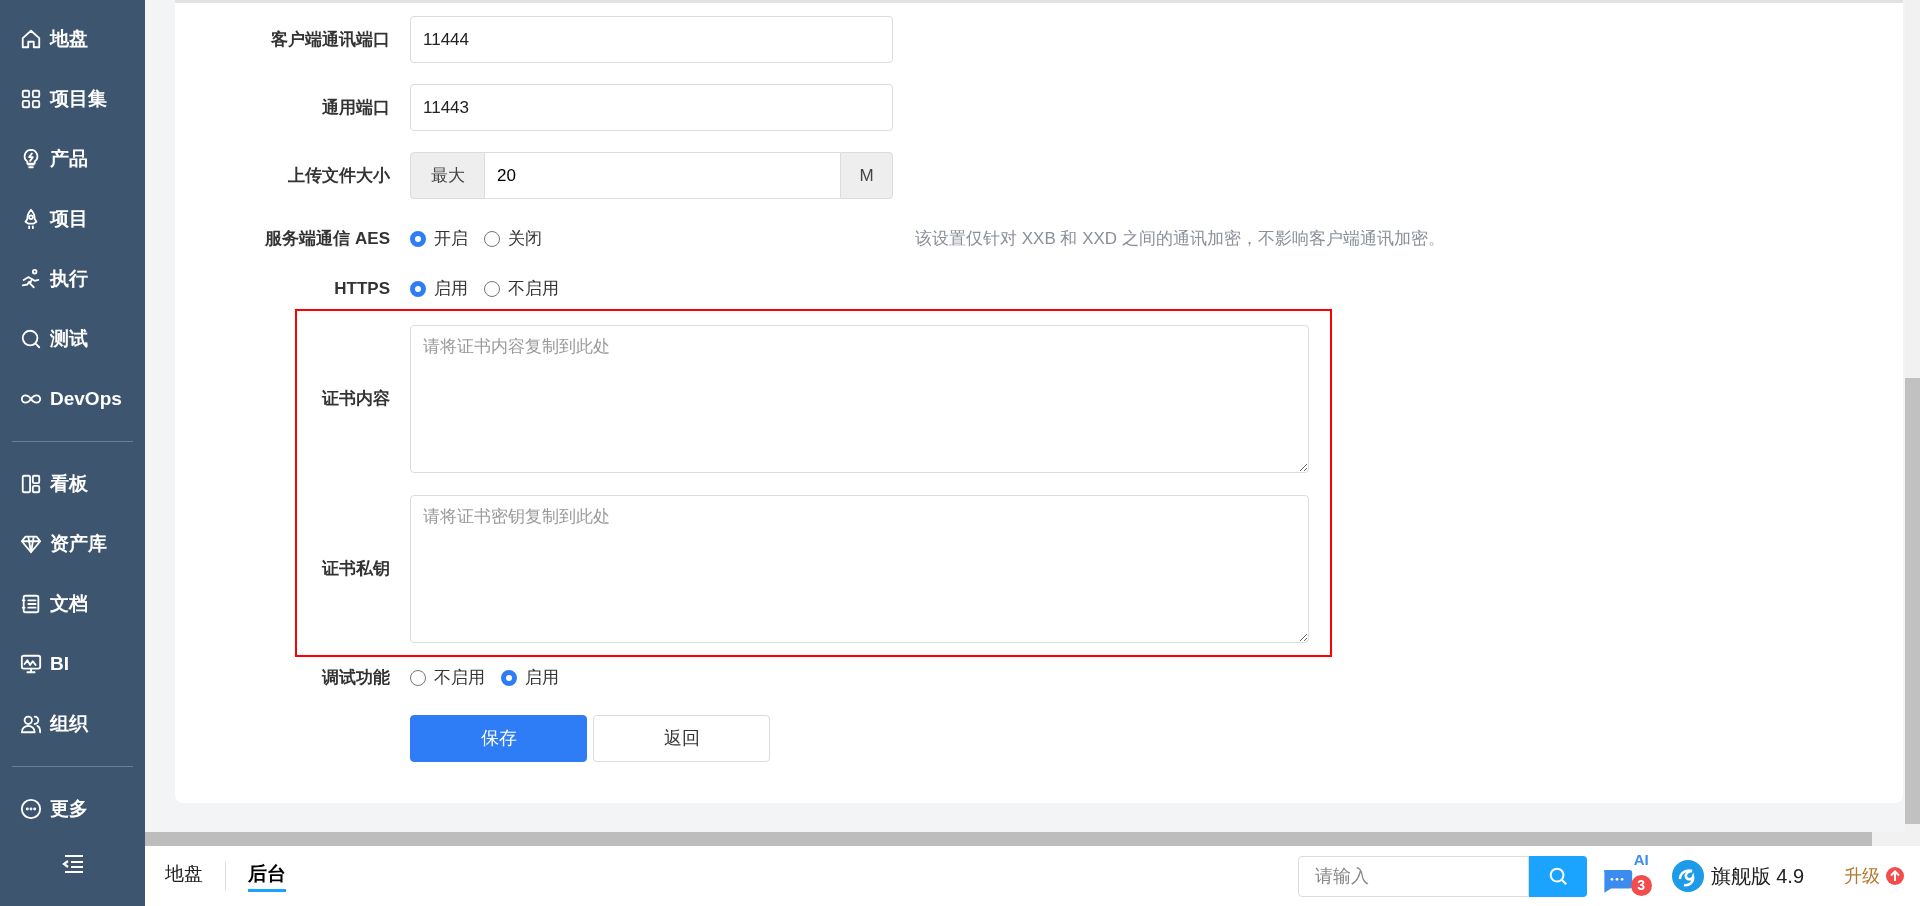 This screenshot has width=1920, height=906. What do you see at coordinates (31, 99) in the screenshot?
I see `grid-icon` at bounding box center [31, 99].